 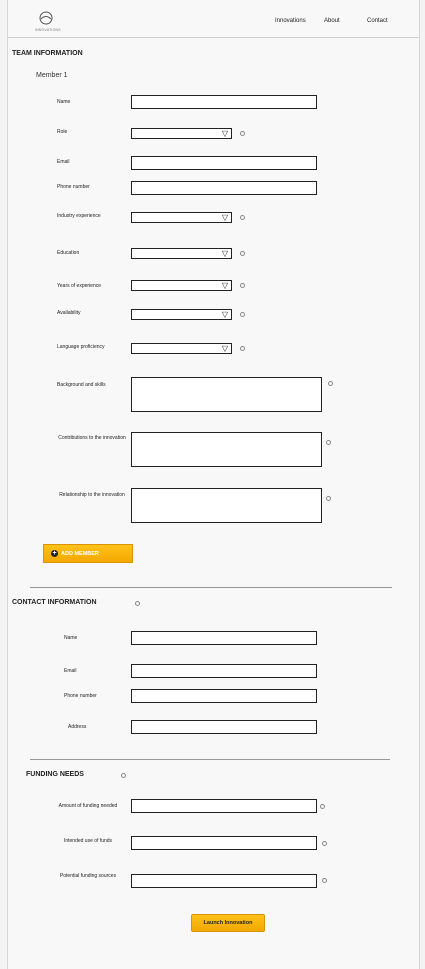 What do you see at coordinates (224, 843) in the screenshot?
I see `use-input` at bounding box center [224, 843].